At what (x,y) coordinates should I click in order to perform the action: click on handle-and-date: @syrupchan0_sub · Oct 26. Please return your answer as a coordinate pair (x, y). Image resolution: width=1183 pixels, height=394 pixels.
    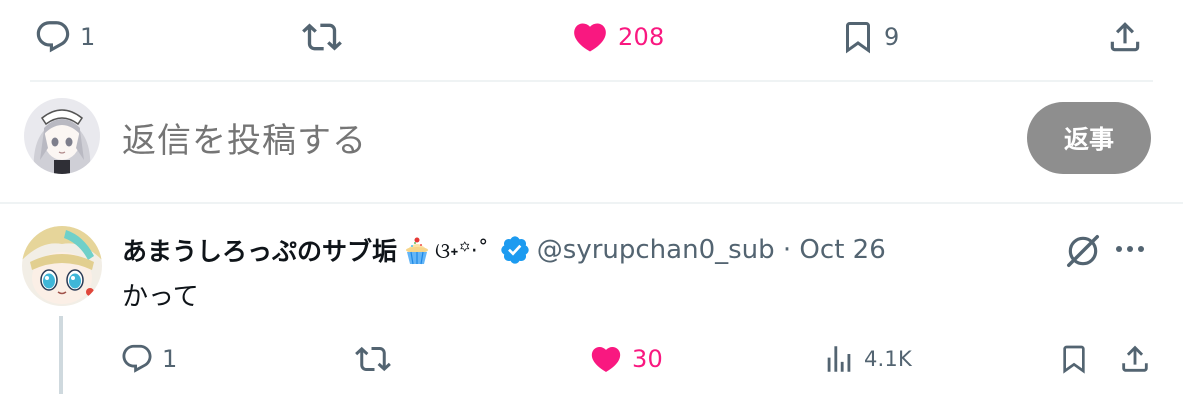
    Looking at the image, I should click on (711, 250).